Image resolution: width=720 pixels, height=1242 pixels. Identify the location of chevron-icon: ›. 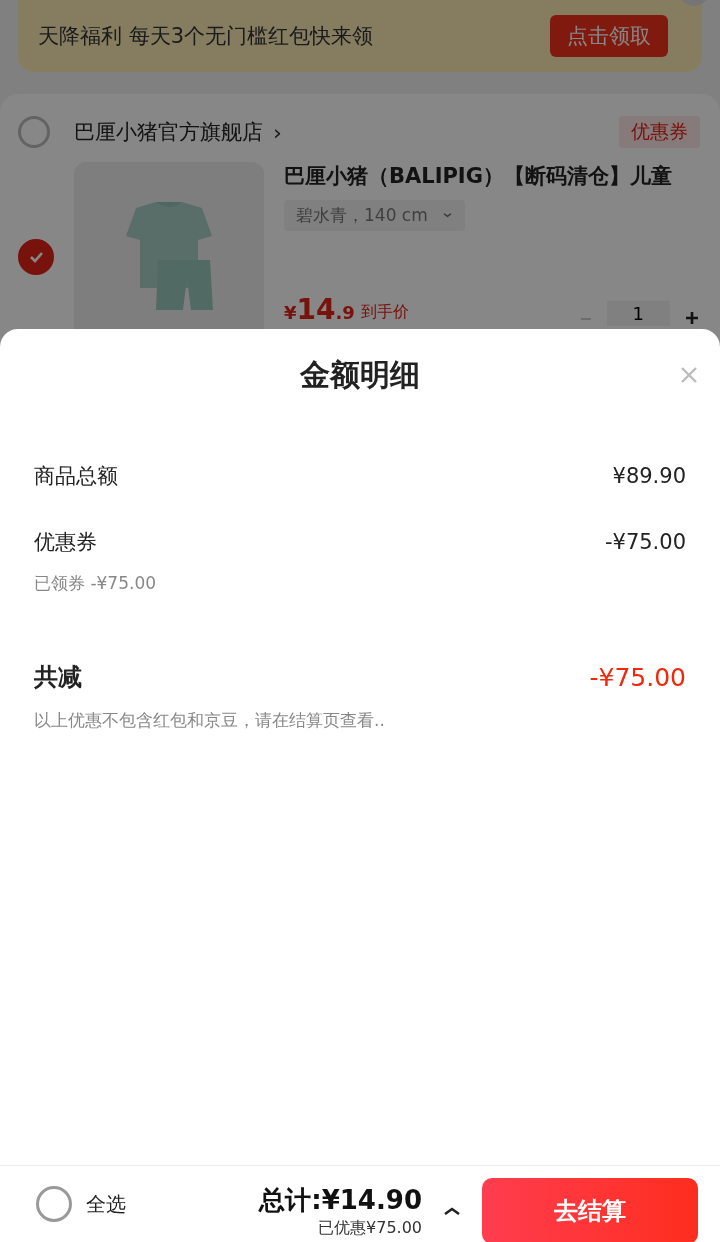
(277, 132).